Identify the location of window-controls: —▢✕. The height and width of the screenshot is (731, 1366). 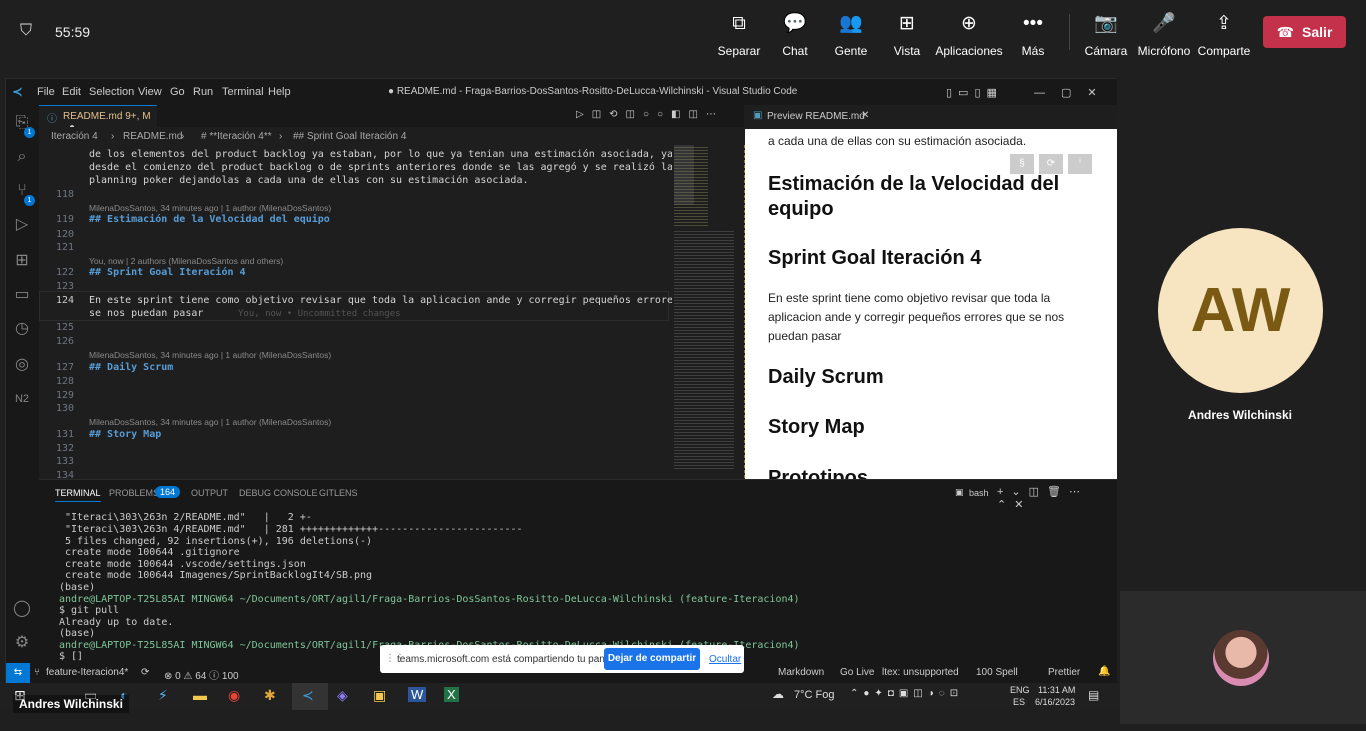
(1073, 92).